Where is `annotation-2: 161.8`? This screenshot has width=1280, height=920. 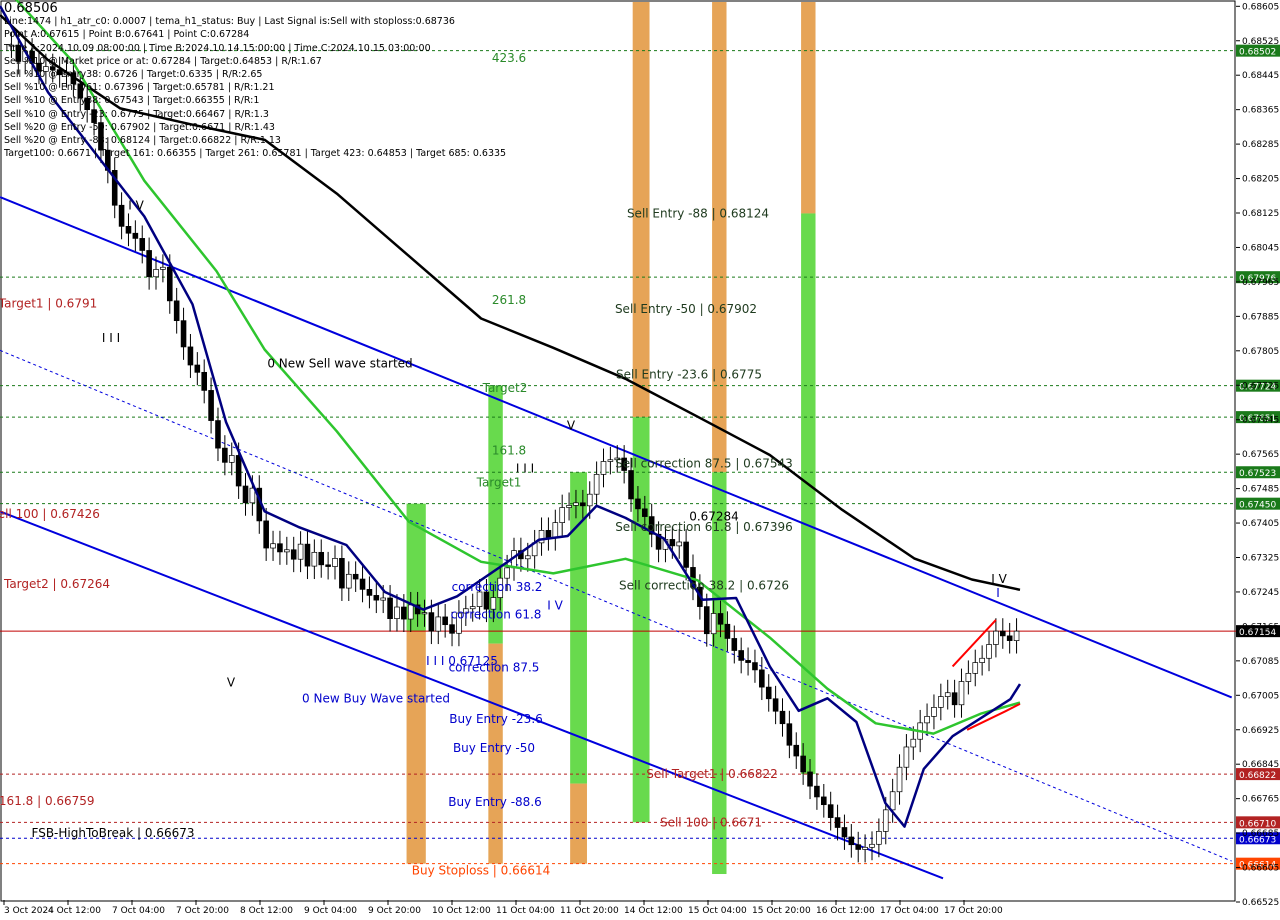
annotation-2: 161.8 is located at coordinates (509, 450).